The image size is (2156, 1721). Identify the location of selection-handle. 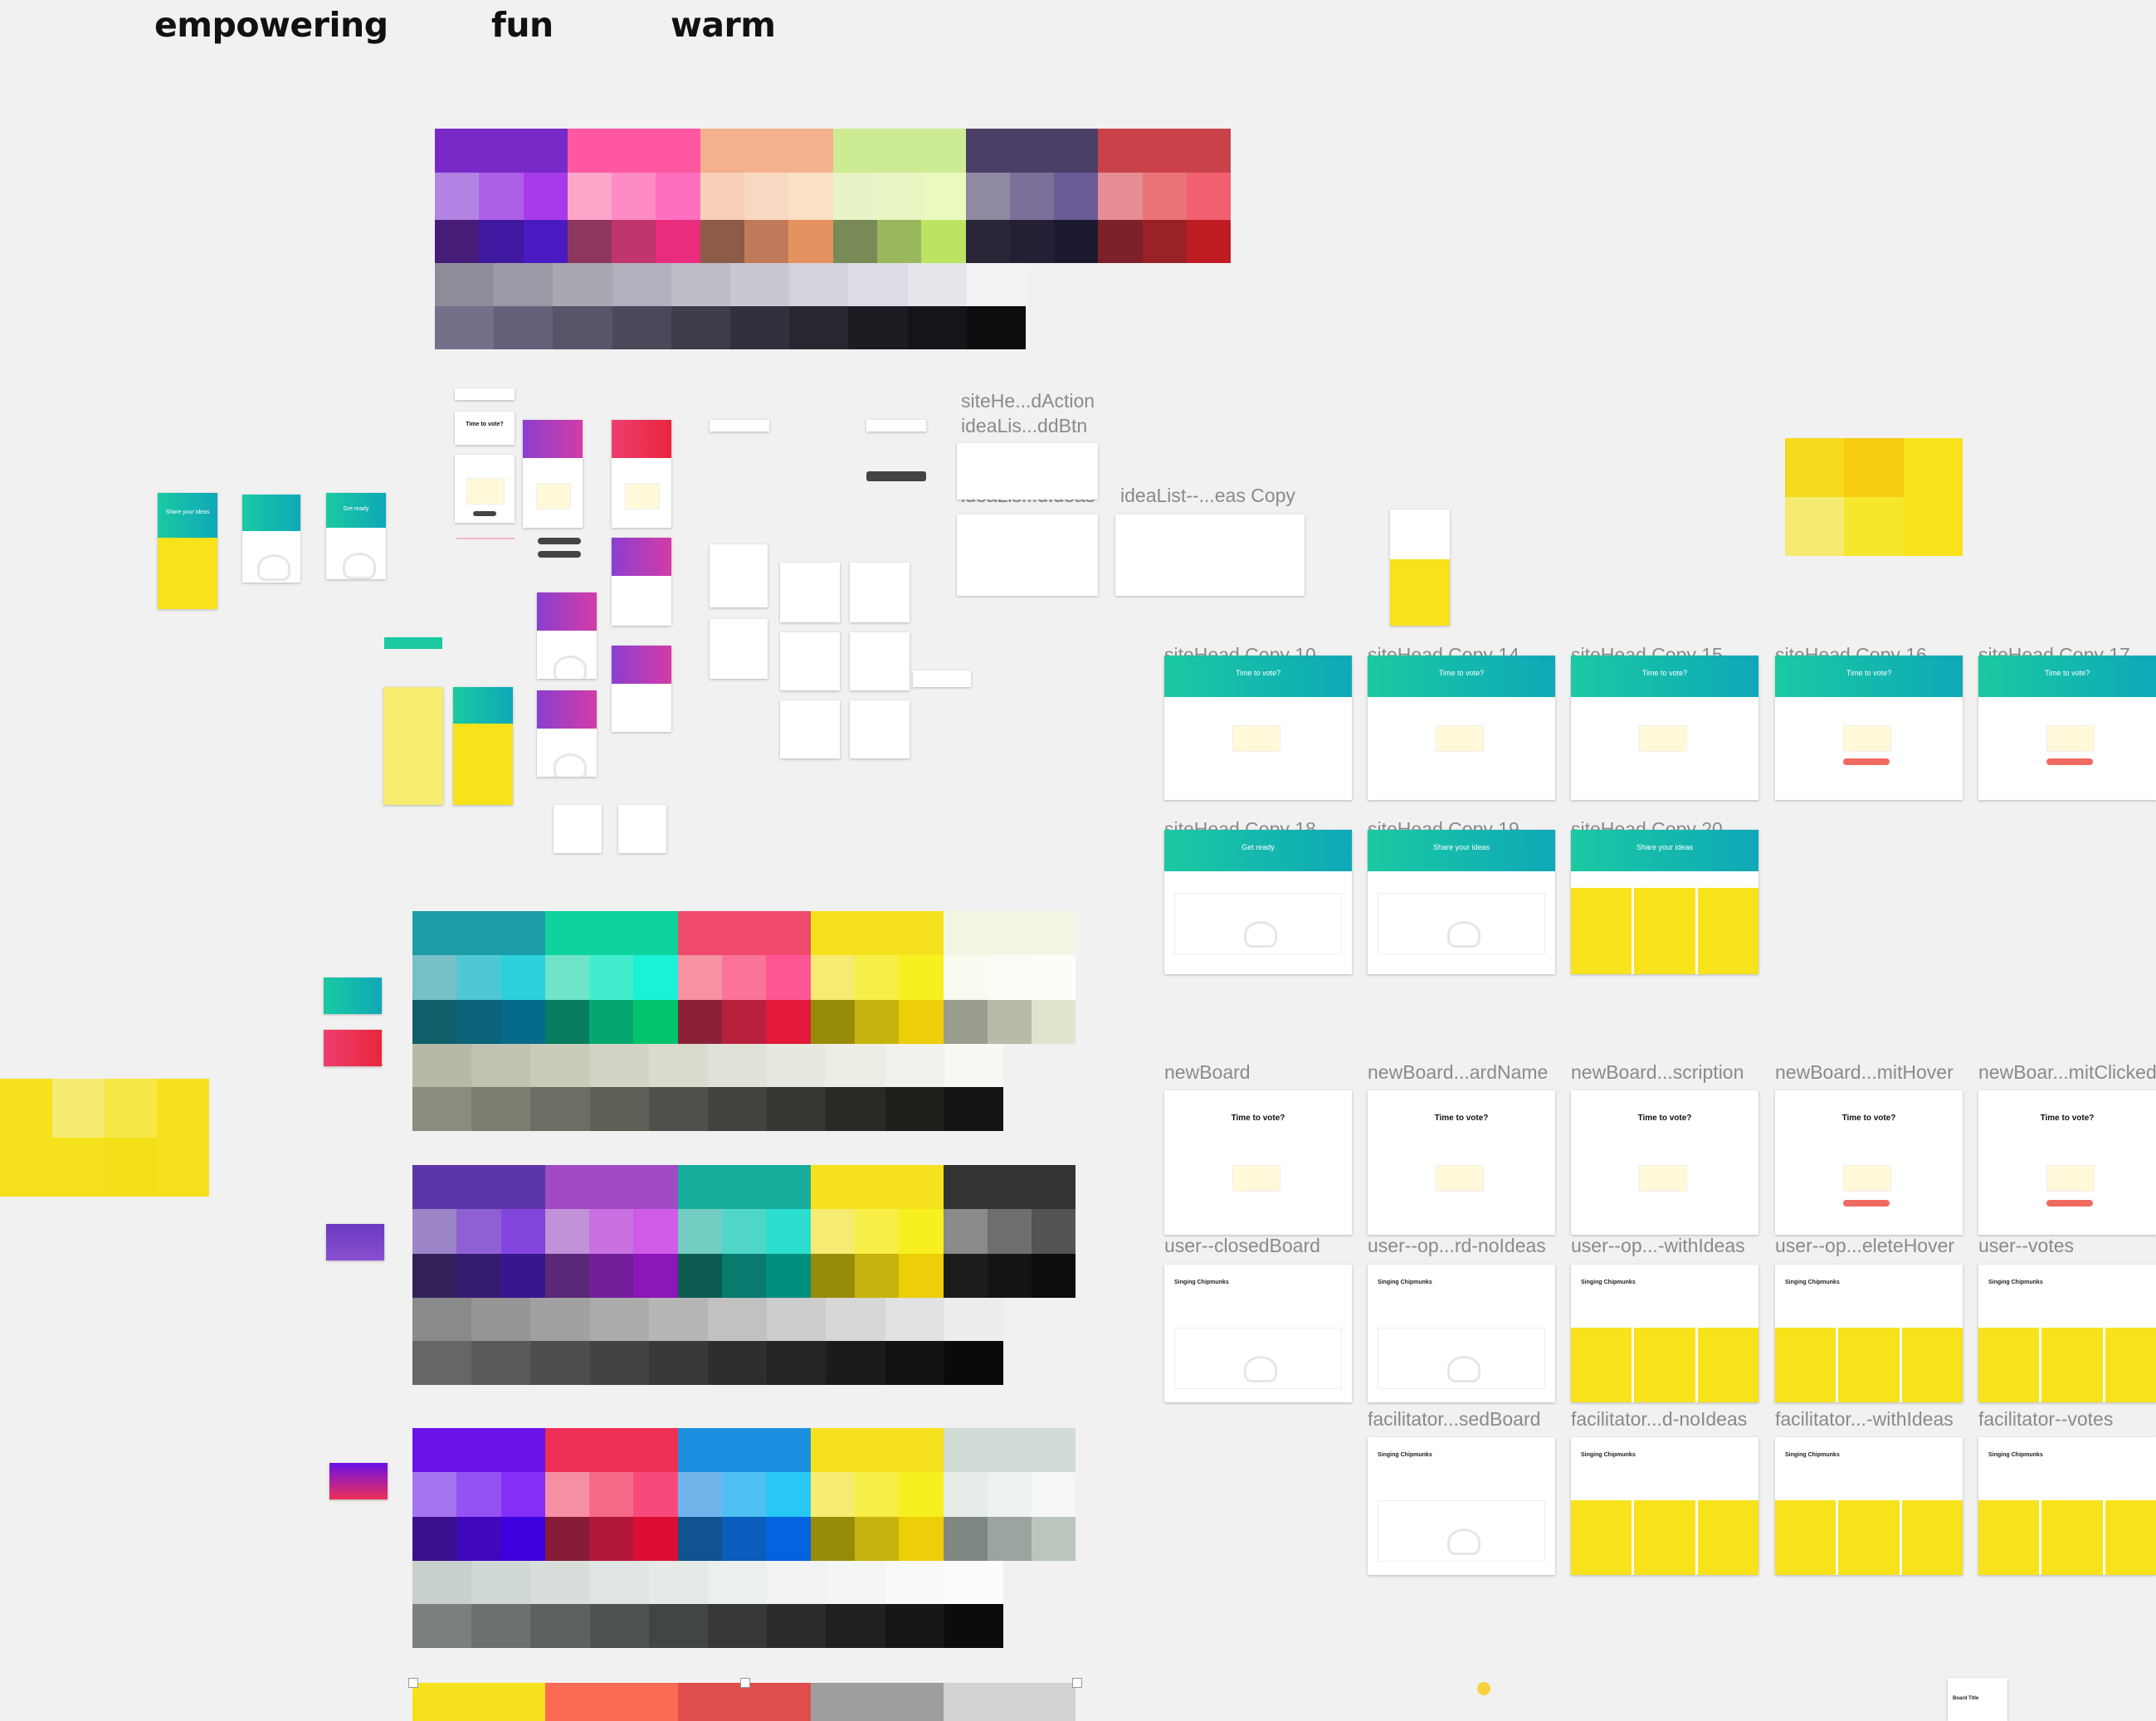
(745, 1683).